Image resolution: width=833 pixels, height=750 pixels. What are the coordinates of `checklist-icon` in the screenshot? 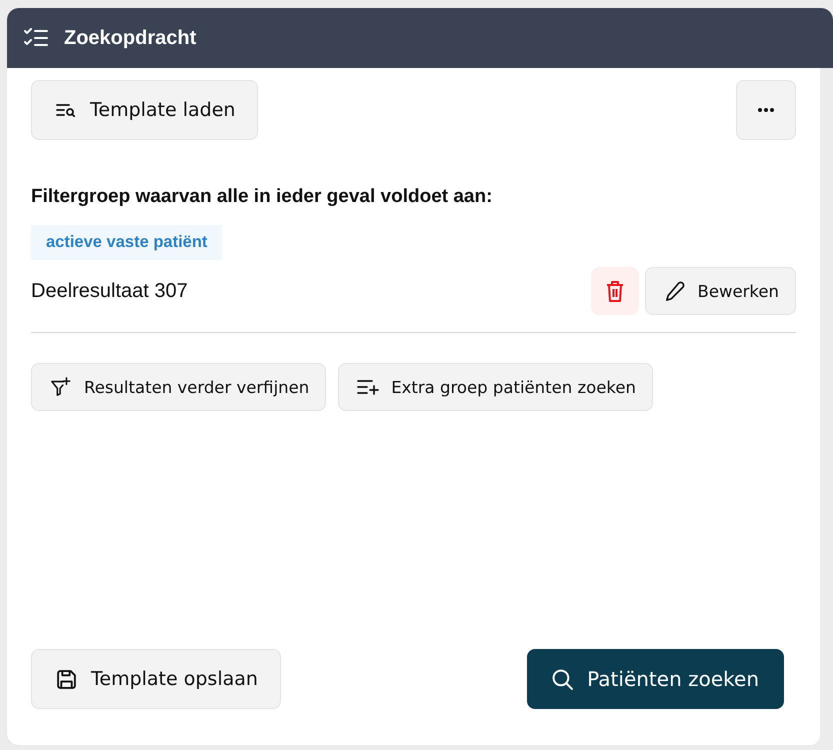 It's located at (36, 38).